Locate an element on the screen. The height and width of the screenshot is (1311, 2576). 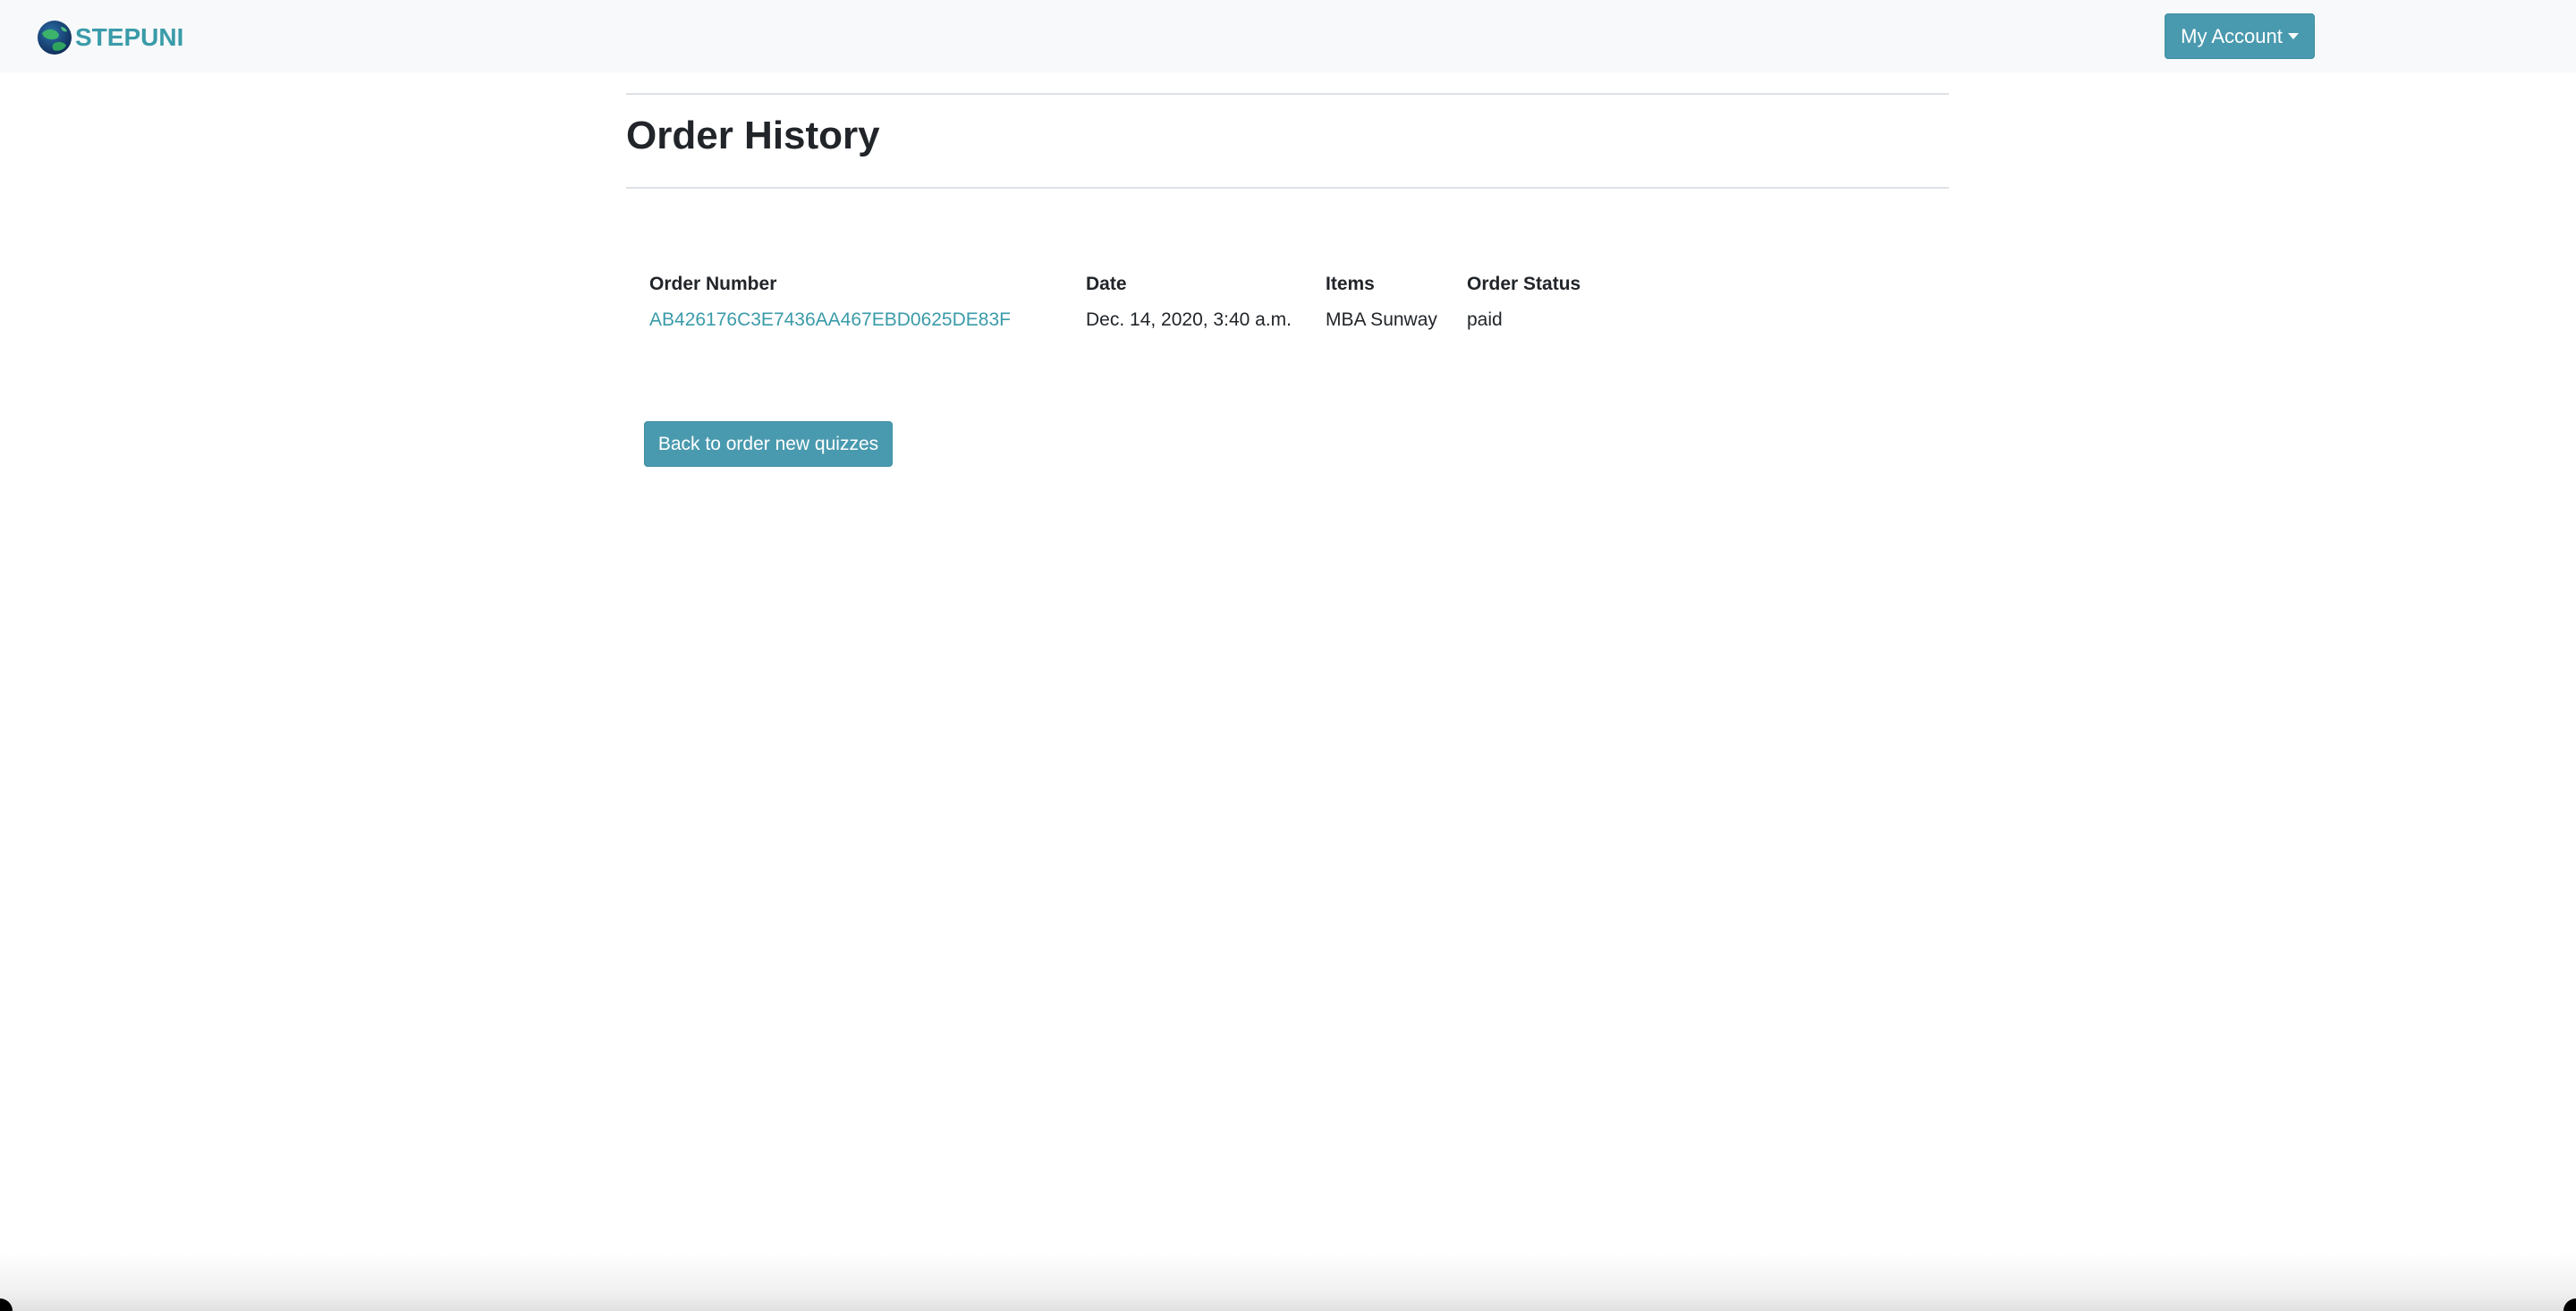
order-status-cell: paid is located at coordinates (1485, 319).